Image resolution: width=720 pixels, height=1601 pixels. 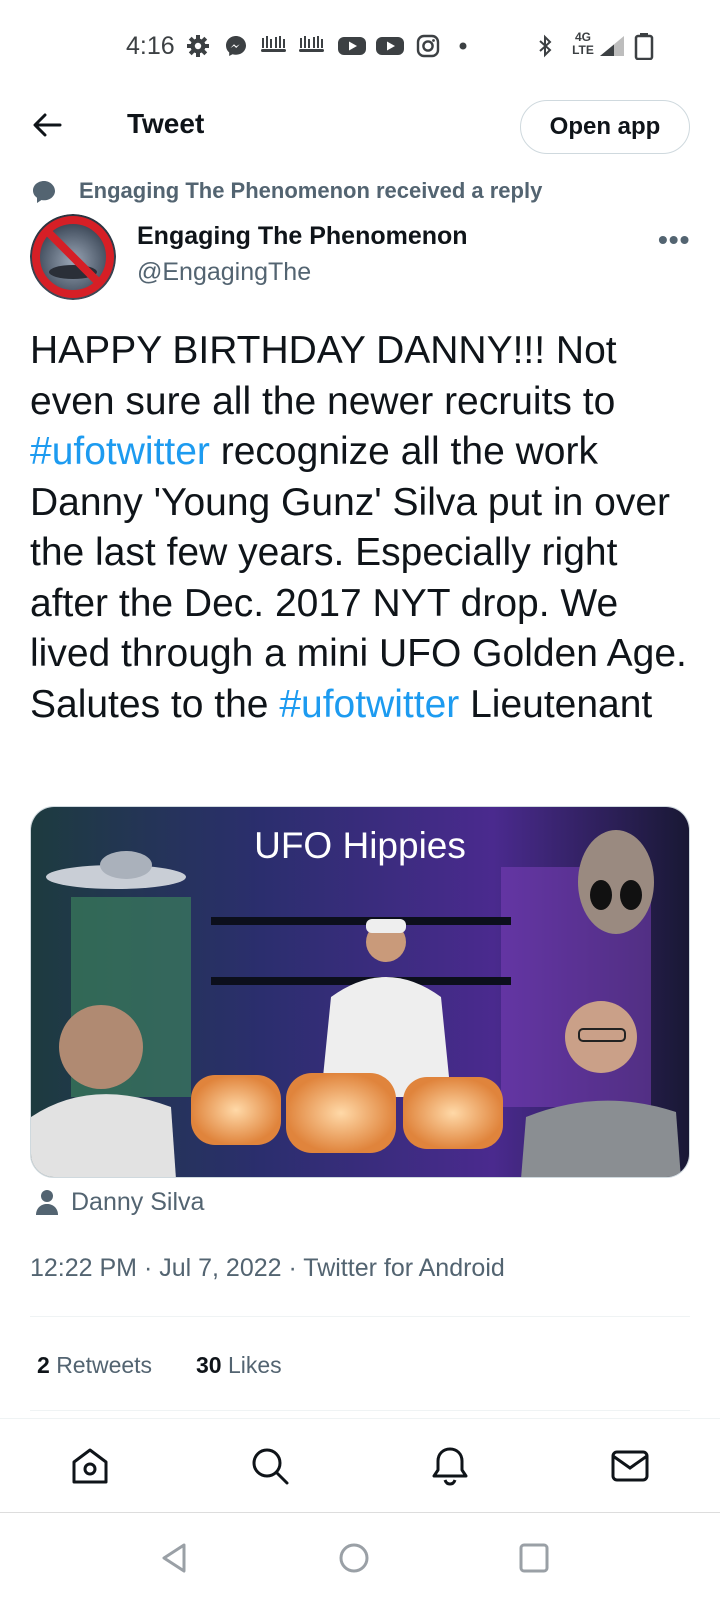 I want to click on tweet-text-part: Lieutenant, so click(x=556, y=704).